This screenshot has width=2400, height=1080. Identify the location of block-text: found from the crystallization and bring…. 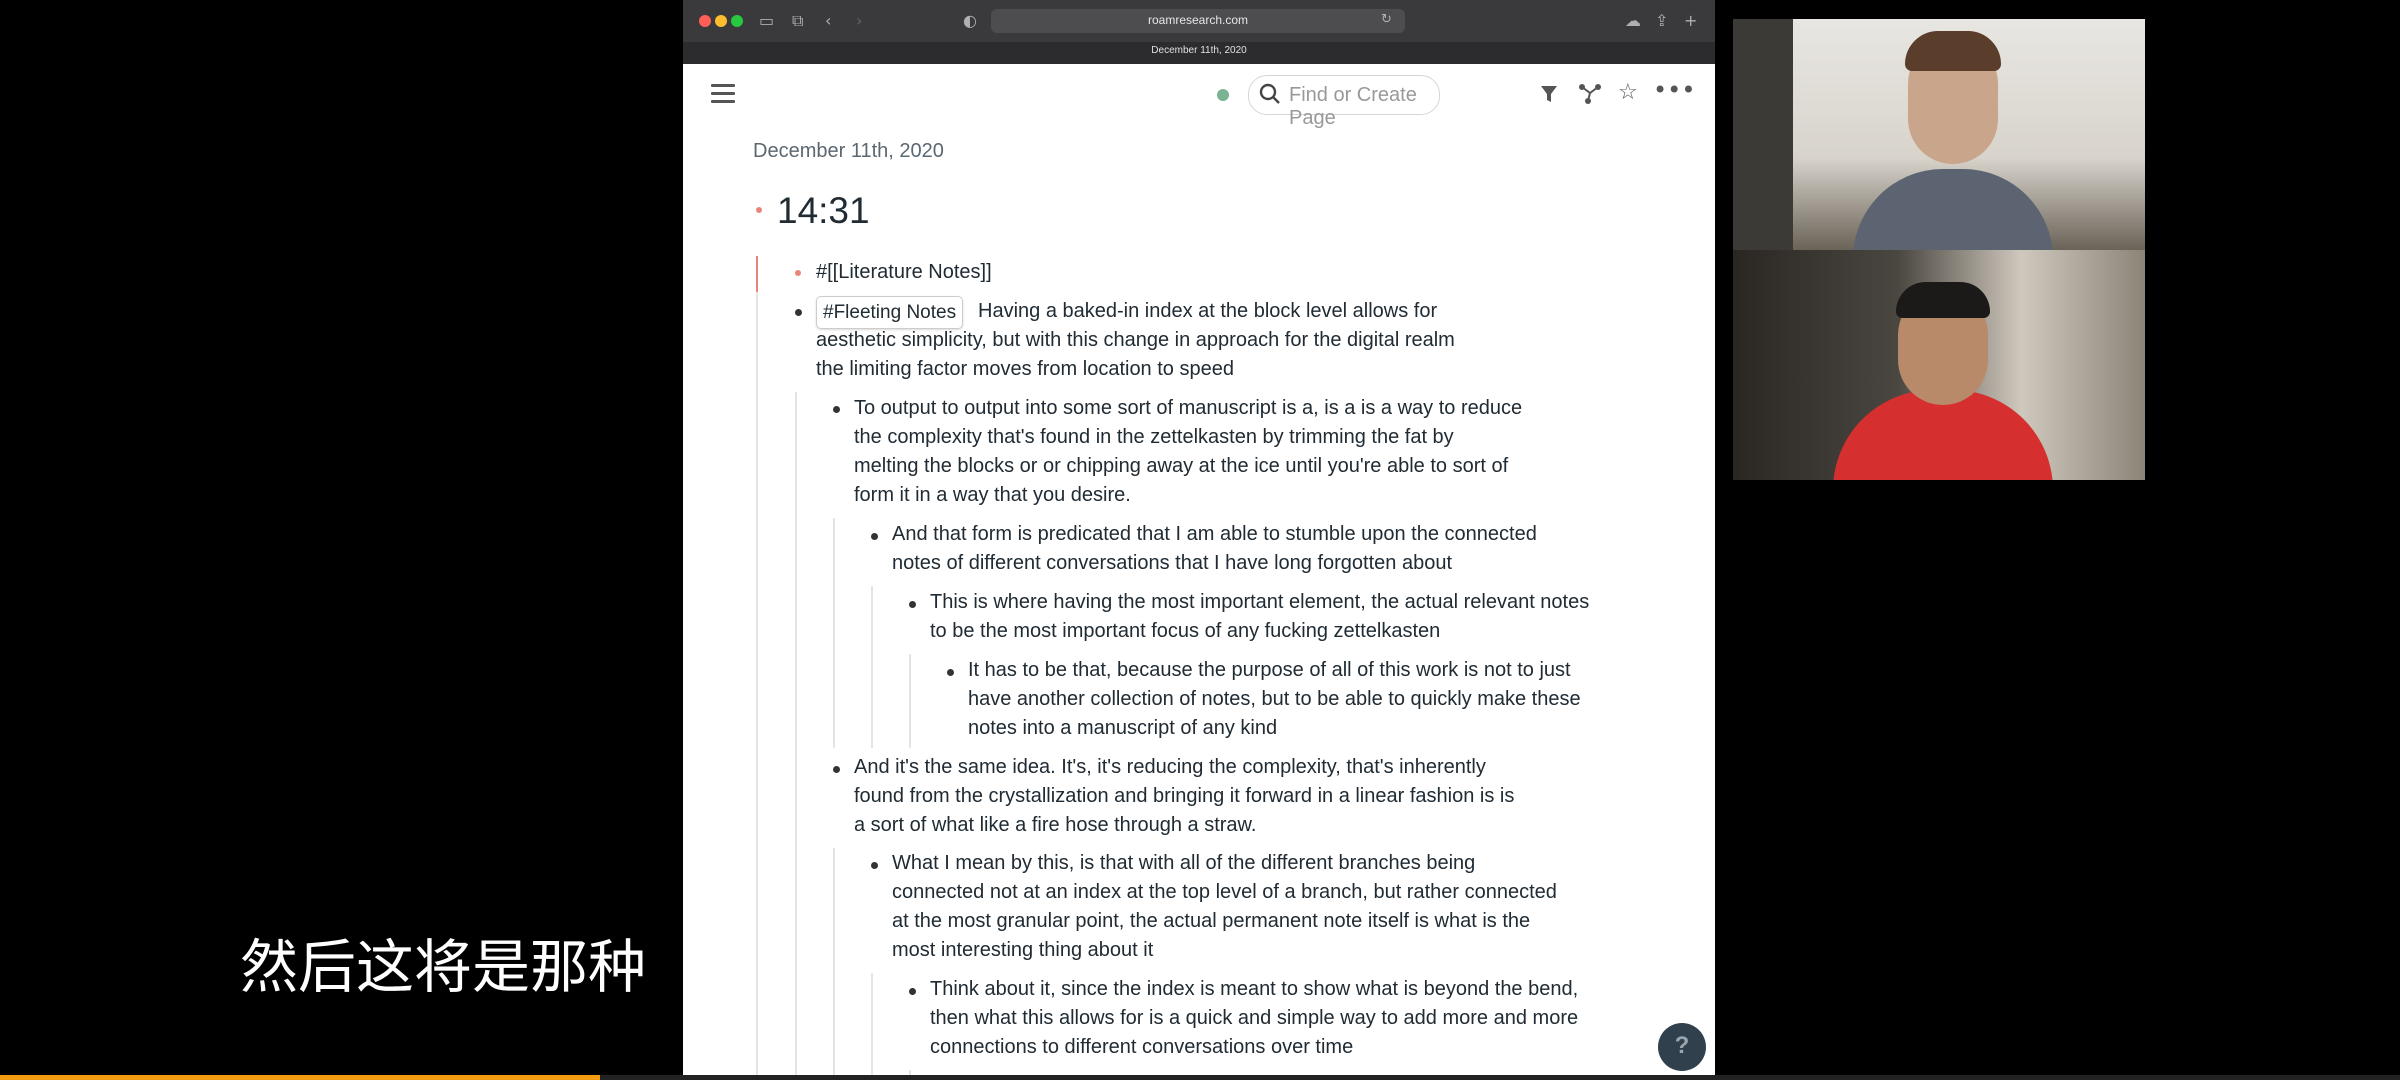
(1184, 796).